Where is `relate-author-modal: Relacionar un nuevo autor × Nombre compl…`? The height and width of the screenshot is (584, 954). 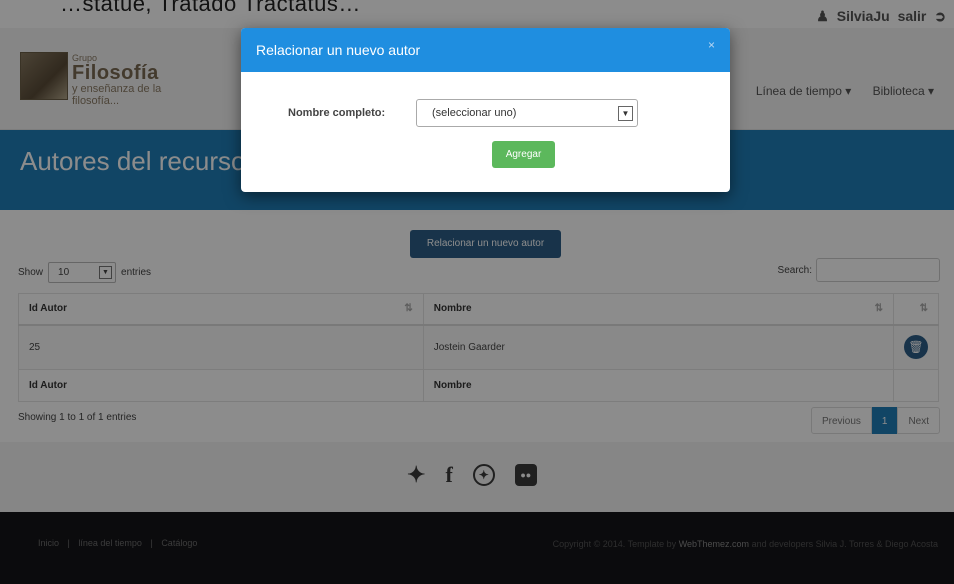 relate-author-modal: Relacionar un nuevo autor × Nombre compl… is located at coordinates (485, 110).